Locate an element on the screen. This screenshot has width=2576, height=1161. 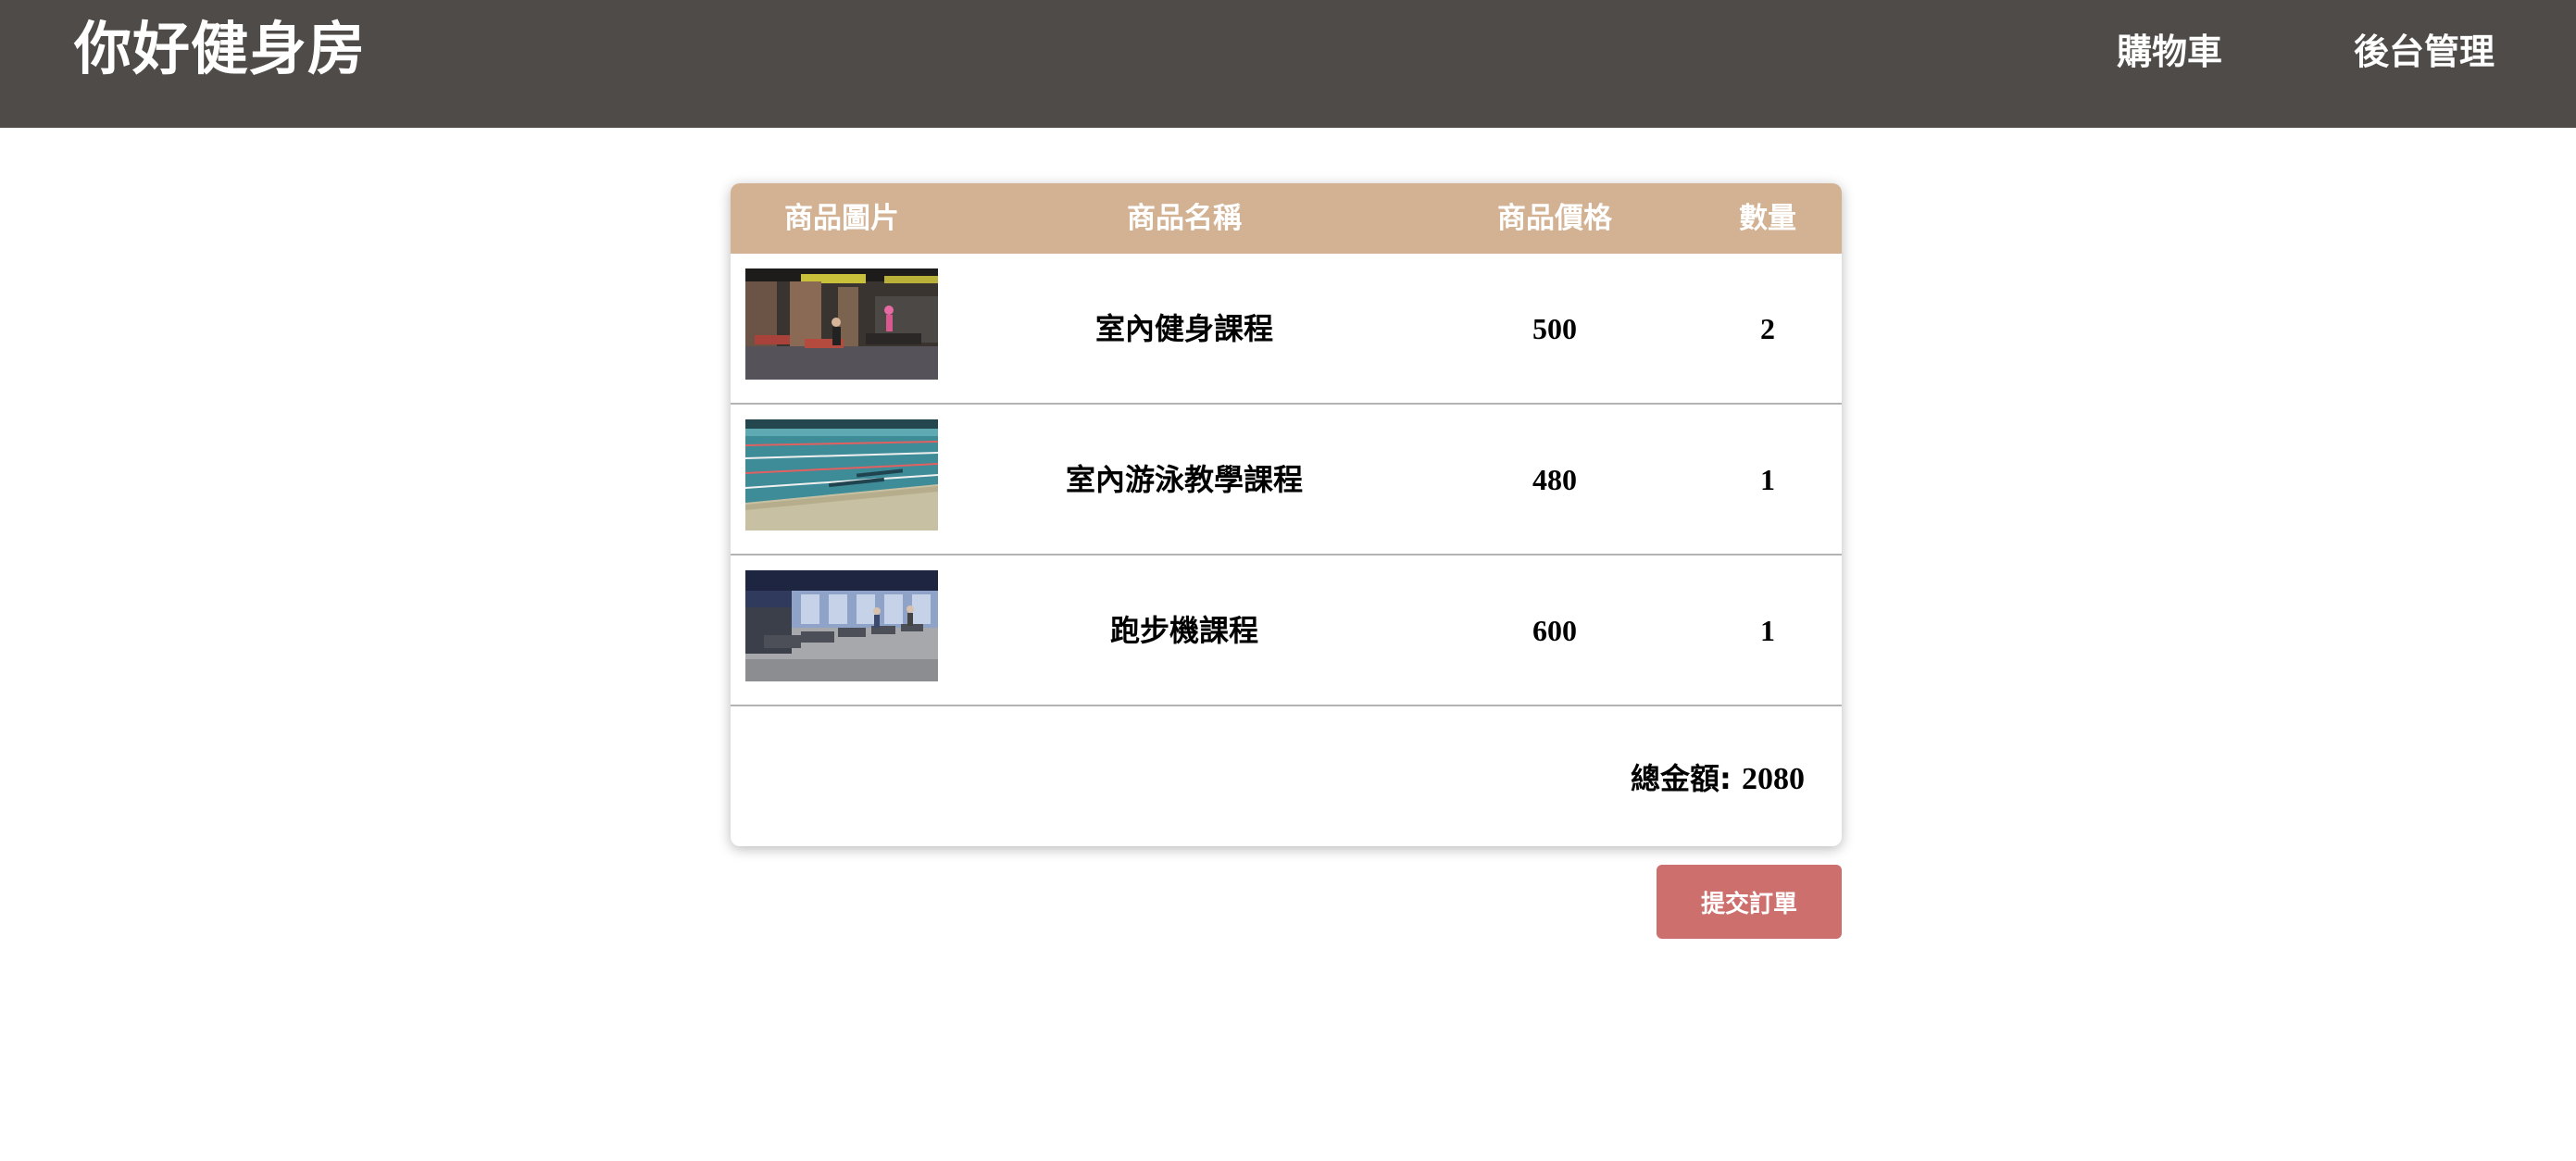
table-row: 跑步機課程 600 1 is located at coordinates (1286, 631).